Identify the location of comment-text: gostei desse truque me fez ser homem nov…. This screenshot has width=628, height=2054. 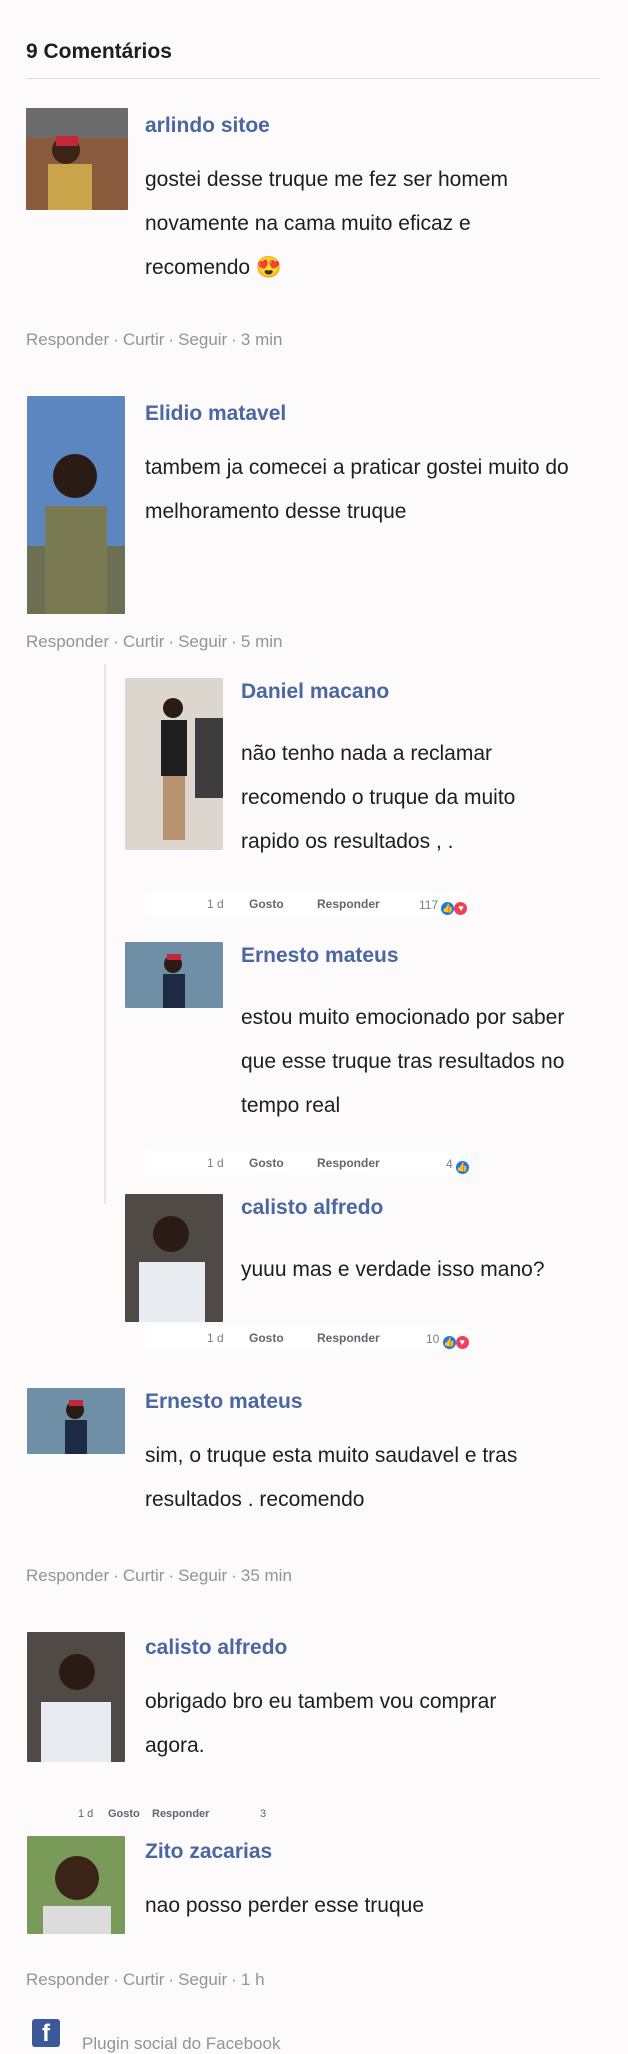
(326, 224).